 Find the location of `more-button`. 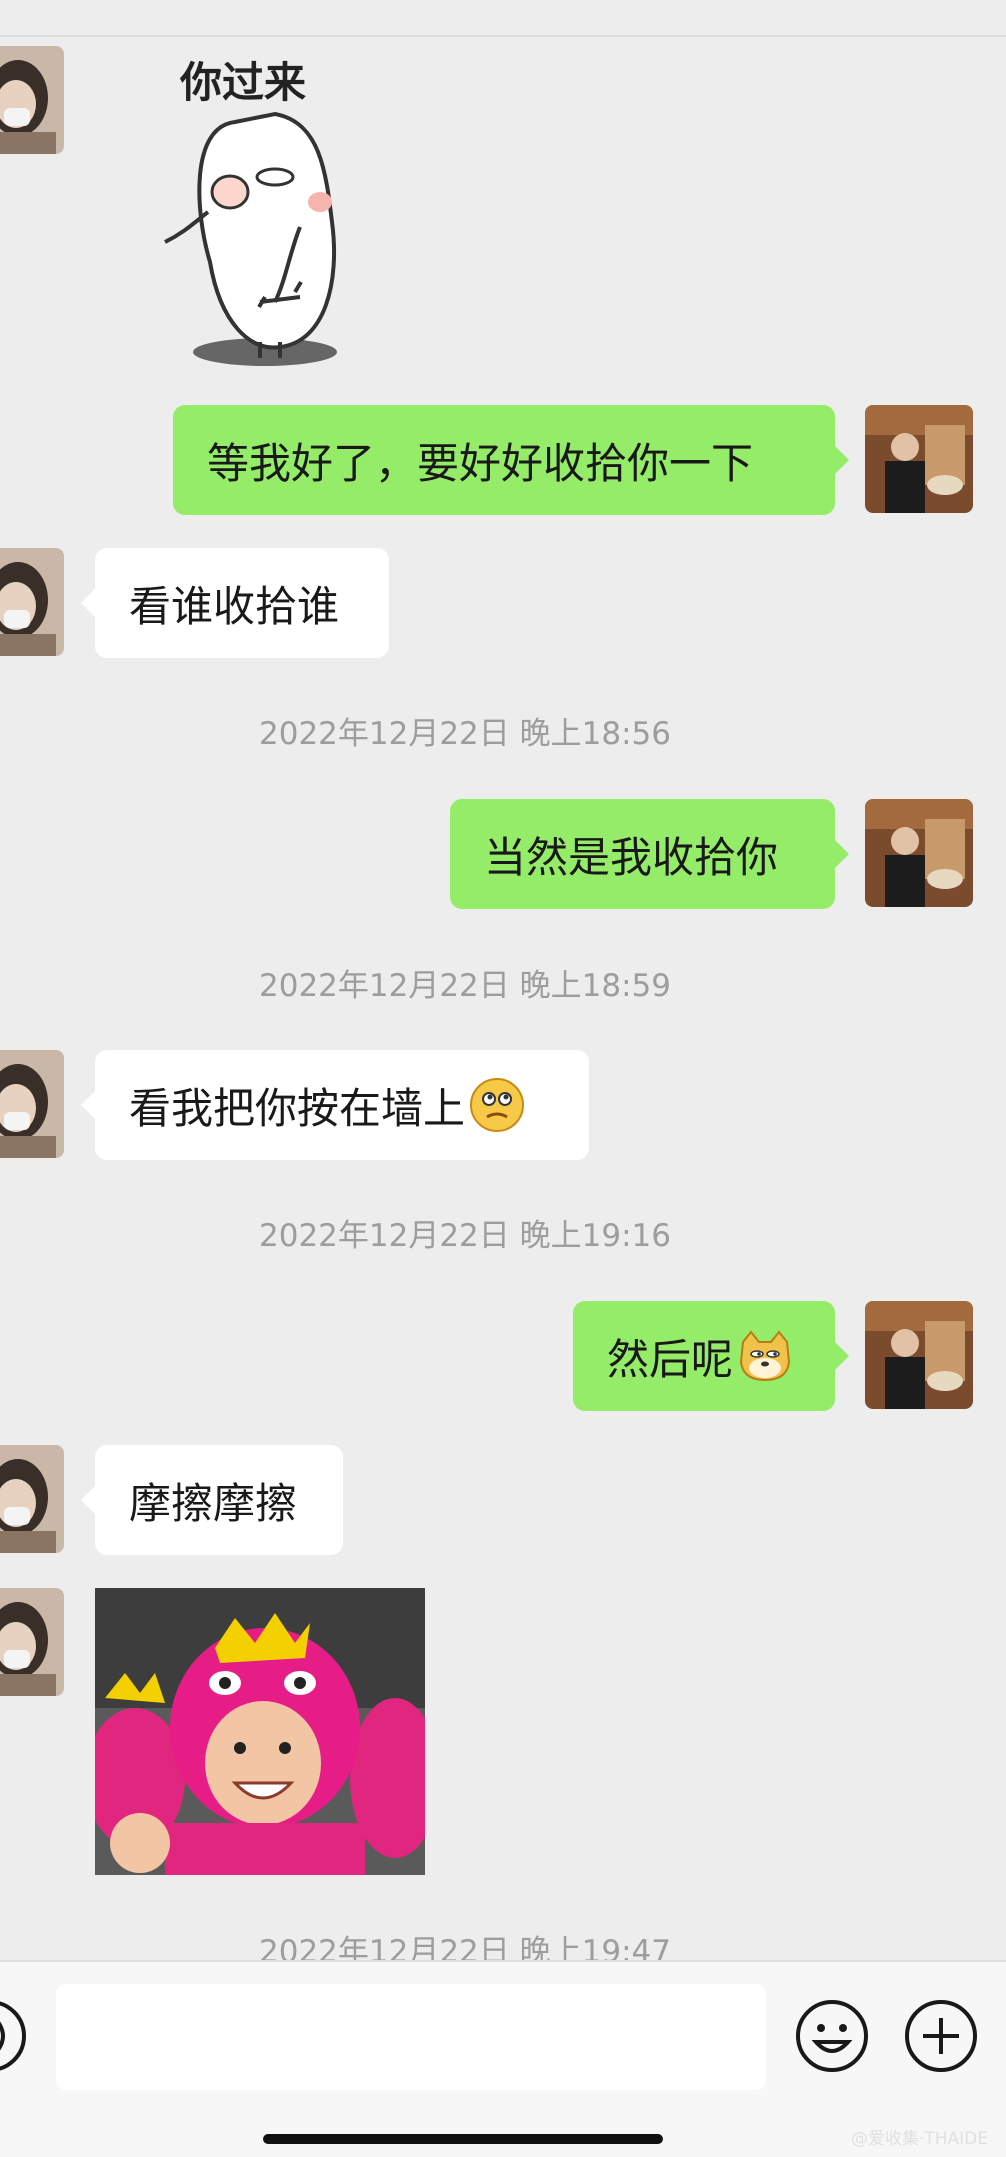

more-button is located at coordinates (941, 2036).